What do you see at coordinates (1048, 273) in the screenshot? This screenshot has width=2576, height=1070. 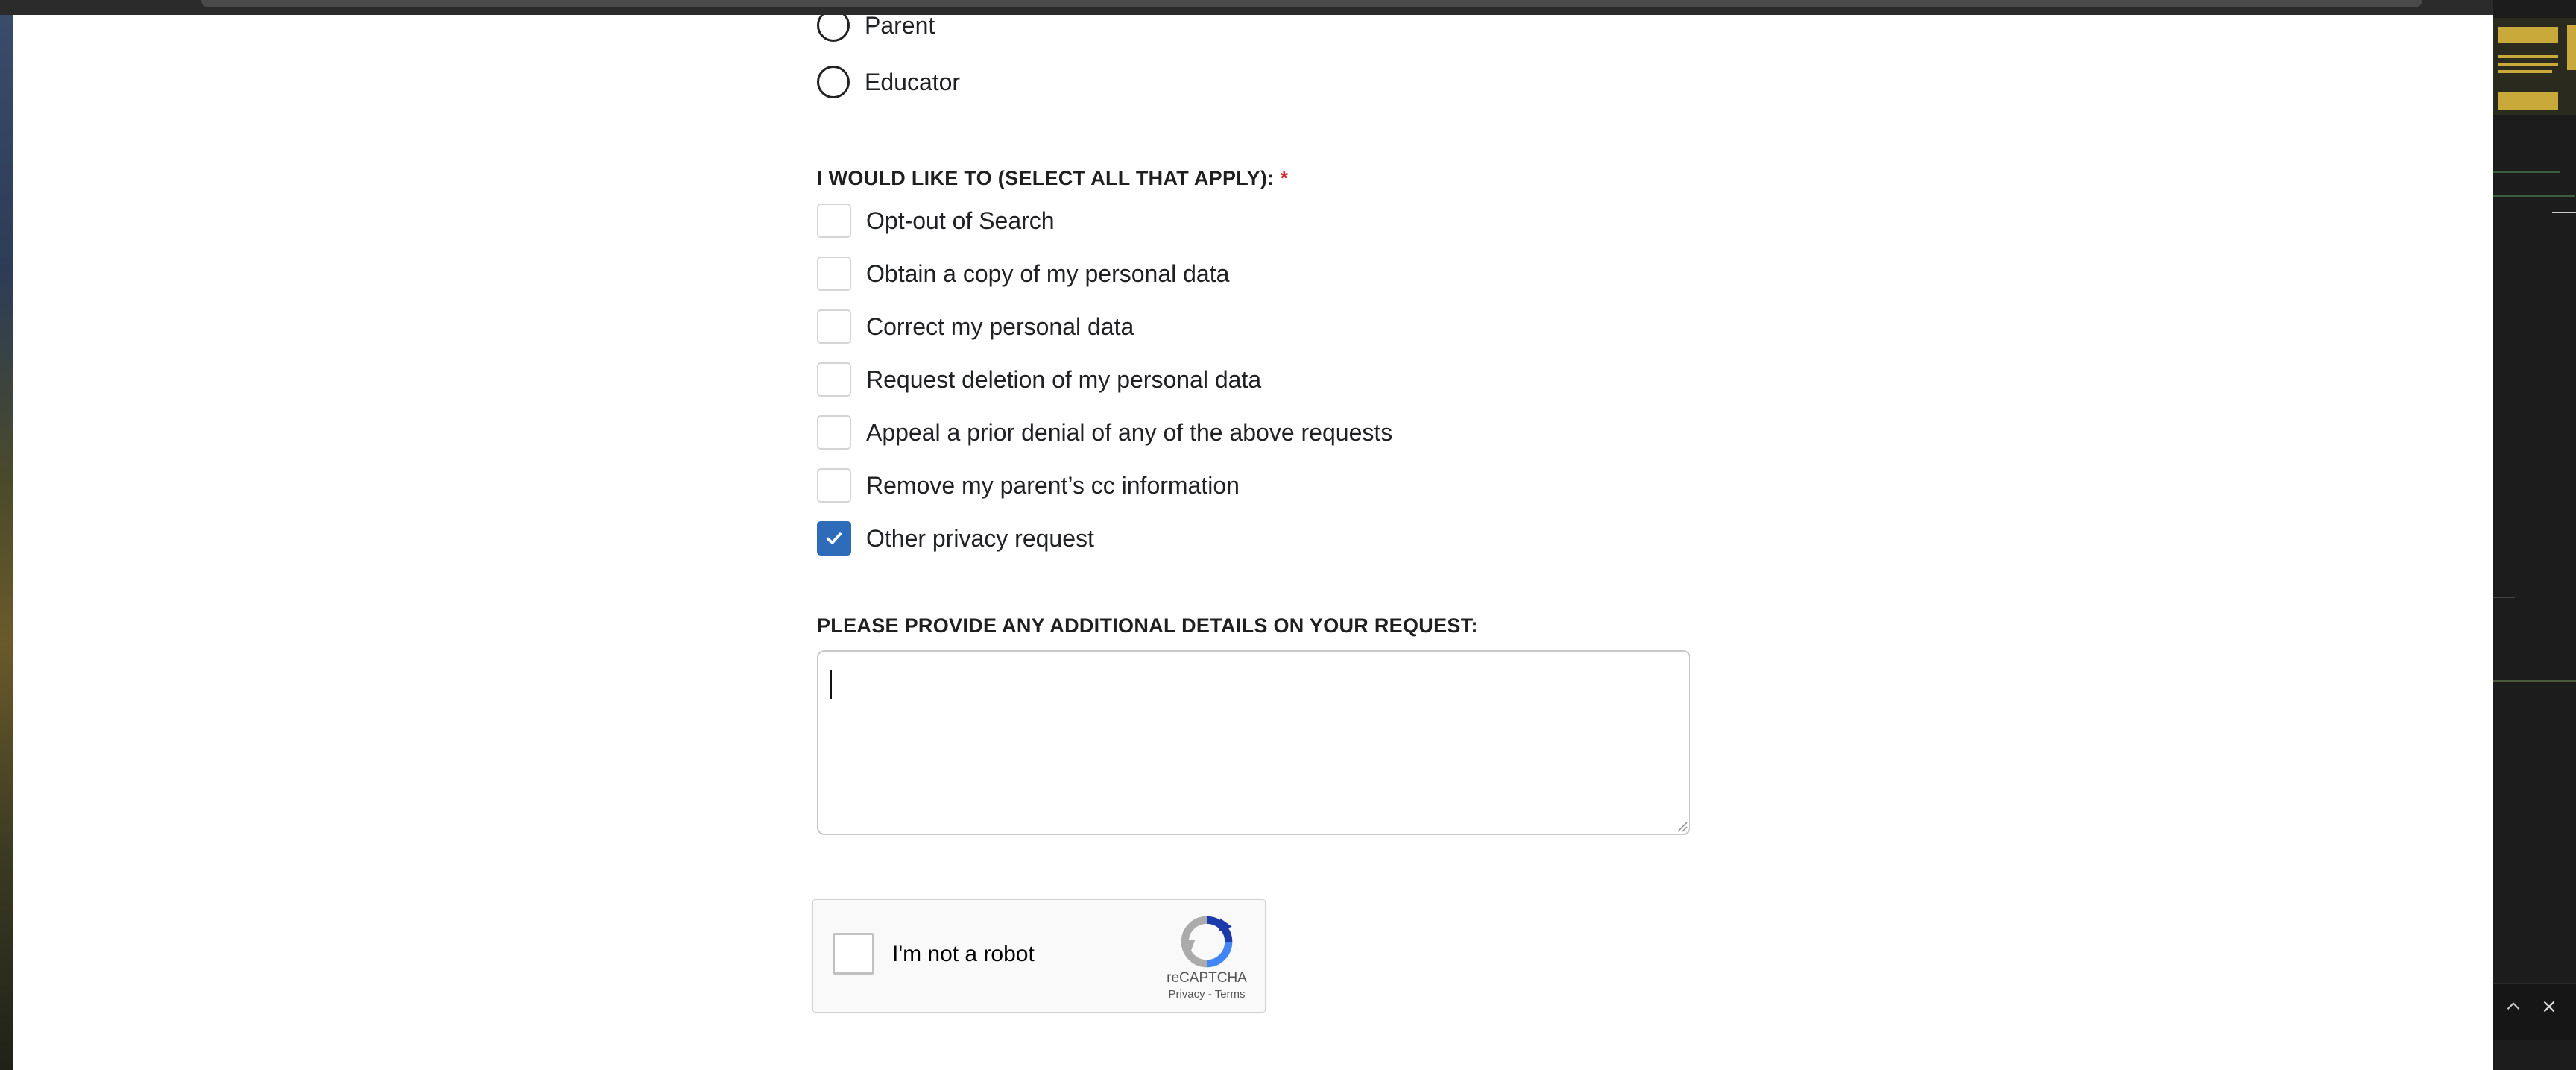 I see `checkbox-label: Obtain a copy of my personal data` at bounding box center [1048, 273].